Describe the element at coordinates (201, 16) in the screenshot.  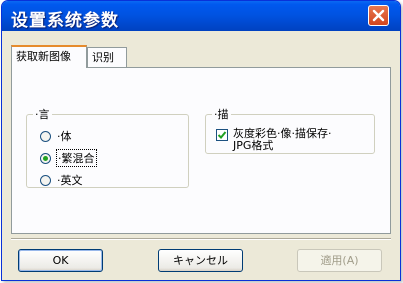
I see `title-bar: 设置系统参数` at that location.